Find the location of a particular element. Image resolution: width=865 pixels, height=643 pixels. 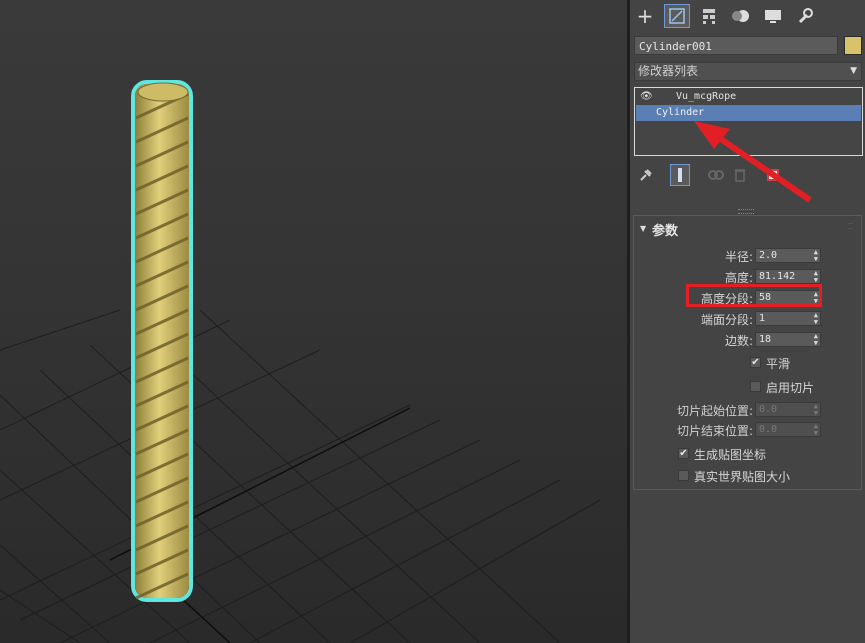

remove-modifier-icon is located at coordinates (740, 175).